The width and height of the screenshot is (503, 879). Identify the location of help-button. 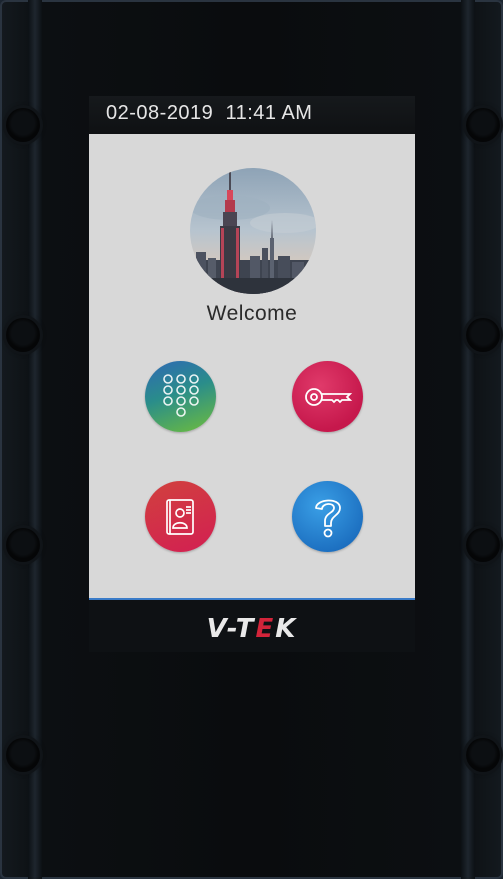
(327, 516).